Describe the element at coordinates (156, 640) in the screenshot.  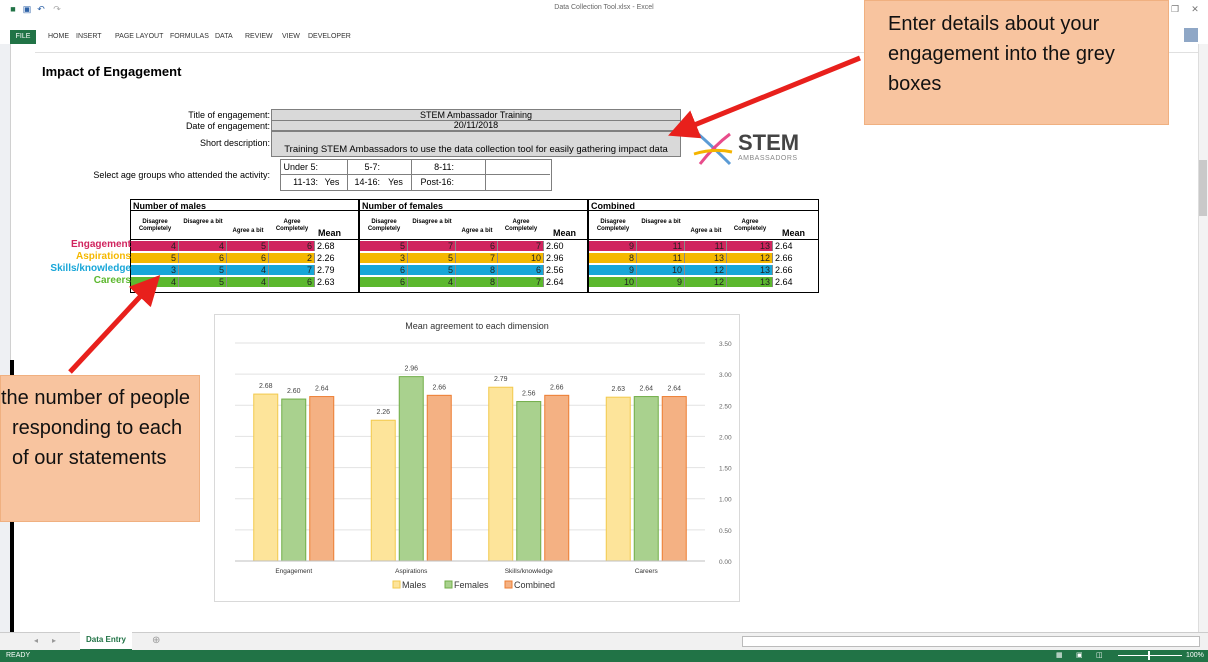
I see `add-sheet-icon: ⊕` at that location.